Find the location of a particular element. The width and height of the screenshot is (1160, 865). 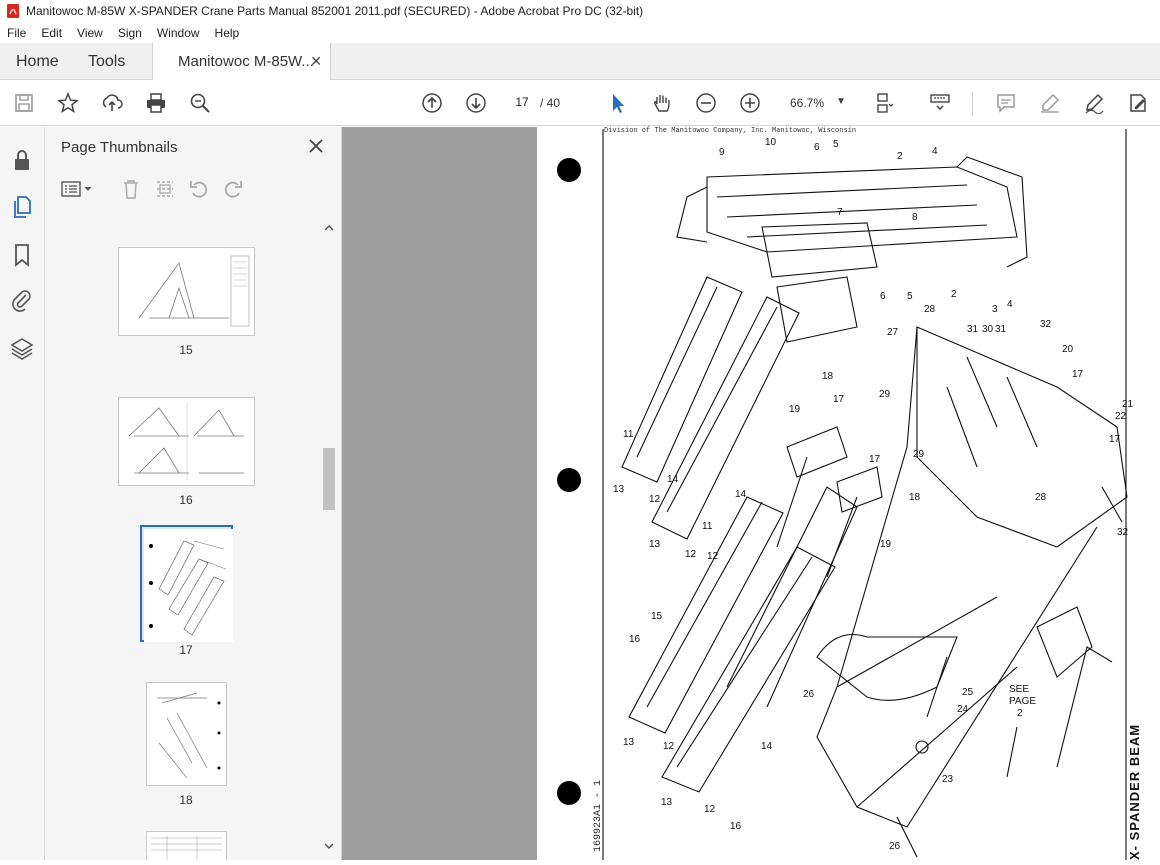

callout: 19 is located at coordinates (886, 544).